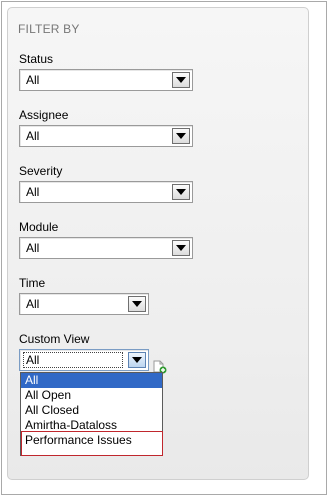 Image resolution: width=328 pixels, height=496 pixels. I want to click on severity-select: All, so click(106, 192).